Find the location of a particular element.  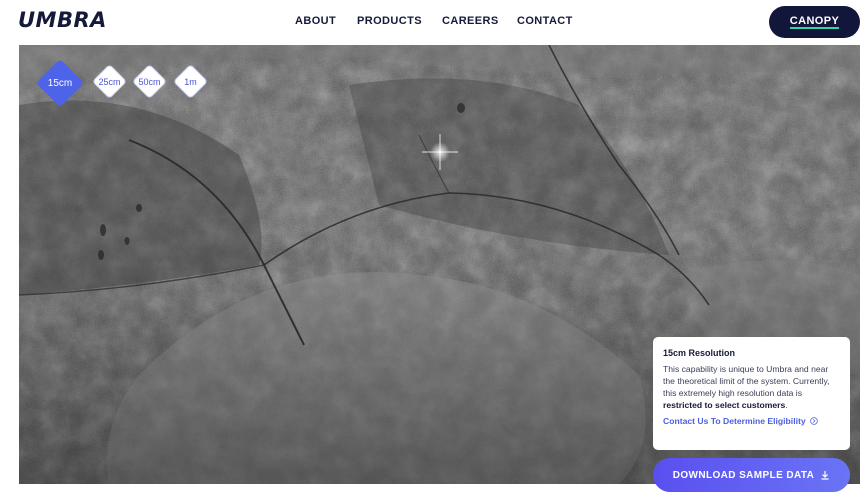

download-button-label: DOWNLOAD SAMPLE DATA is located at coordinates (743, 475).